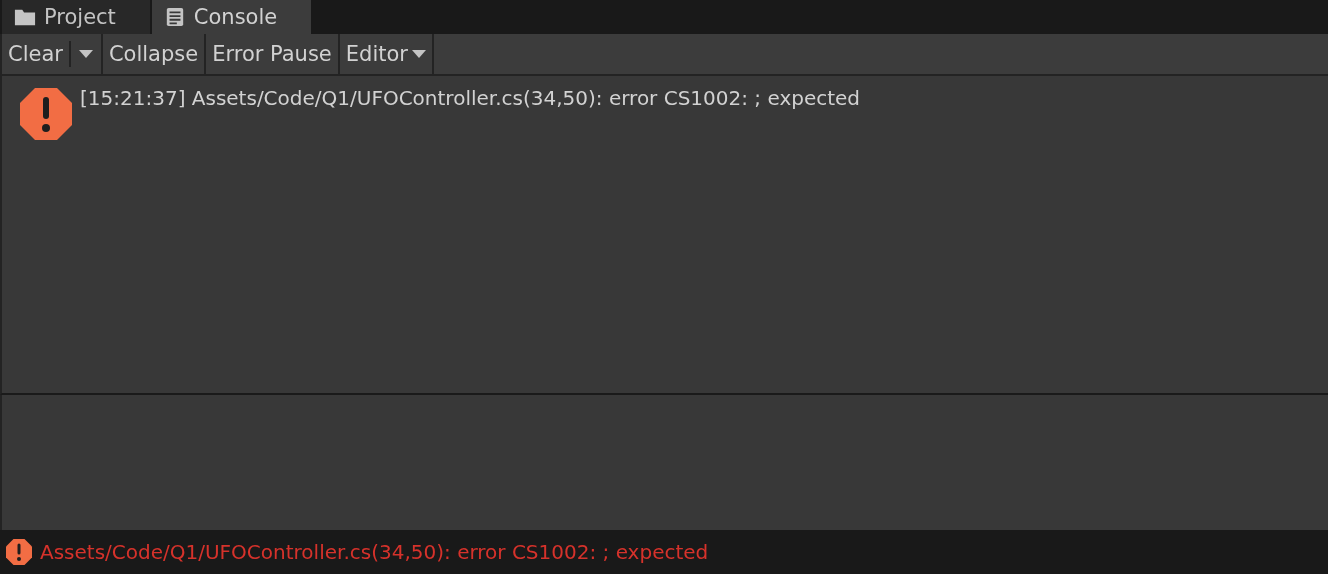 This screenshot has height=574, width=1328. What do you see at coordinates (76, 17) in the screenshot?
I see `tab: Project` at bounding box center [76, 17].